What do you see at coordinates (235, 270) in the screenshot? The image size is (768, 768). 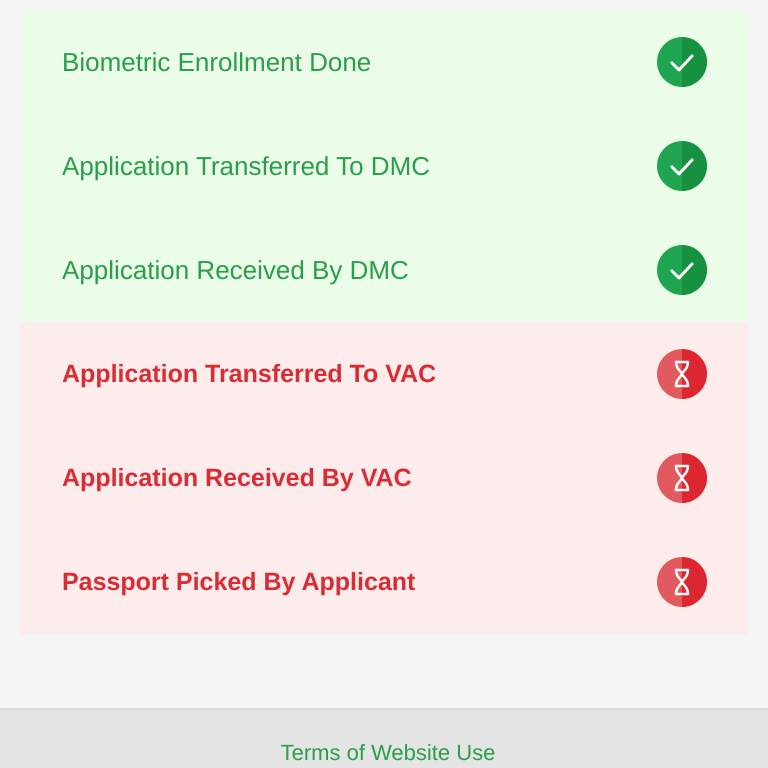 I see `step-label: Application Received By DMC` at bounding box center [235, 270].